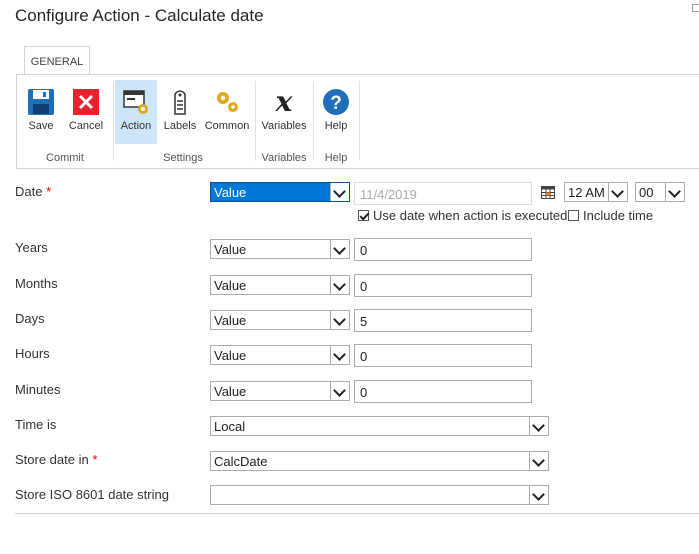 The image size is (699, 554). I want to click on group-label-settings: Settings, so click(183, 158).